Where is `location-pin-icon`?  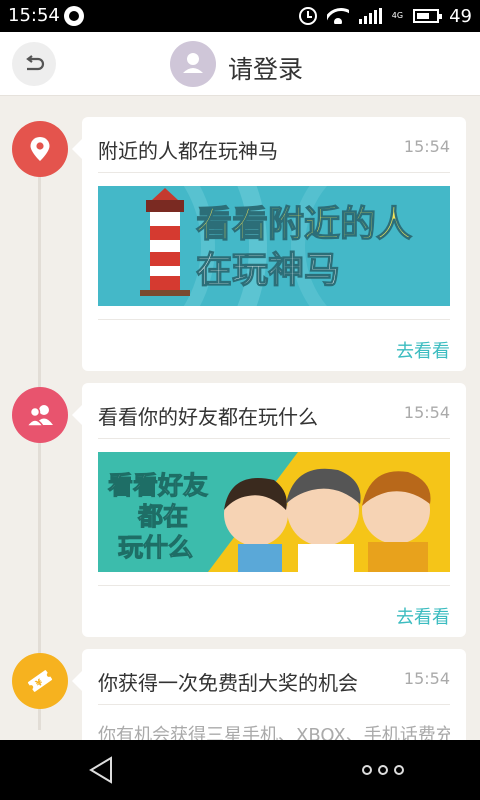 location-pin-icon is located at coordinates (40, 149).